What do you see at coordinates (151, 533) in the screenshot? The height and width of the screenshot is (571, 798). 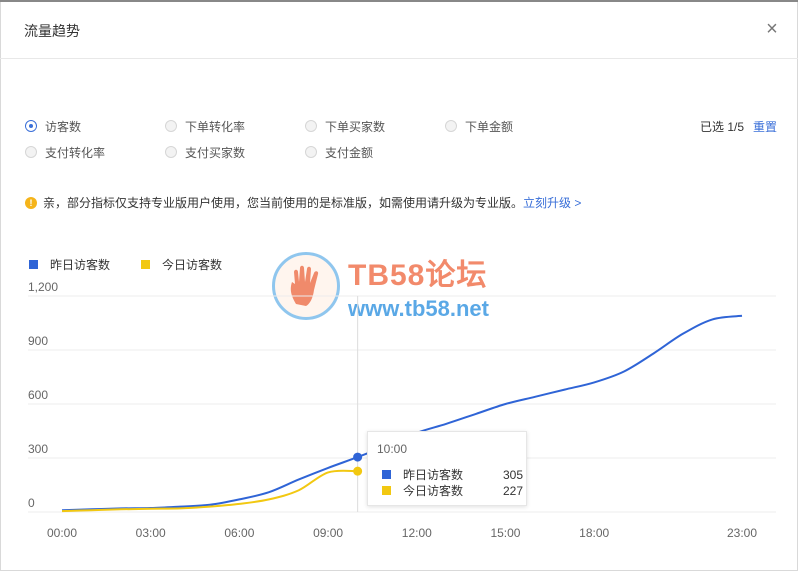 I see `x-tick-label: 03:00` at bounding box center [151, 533].